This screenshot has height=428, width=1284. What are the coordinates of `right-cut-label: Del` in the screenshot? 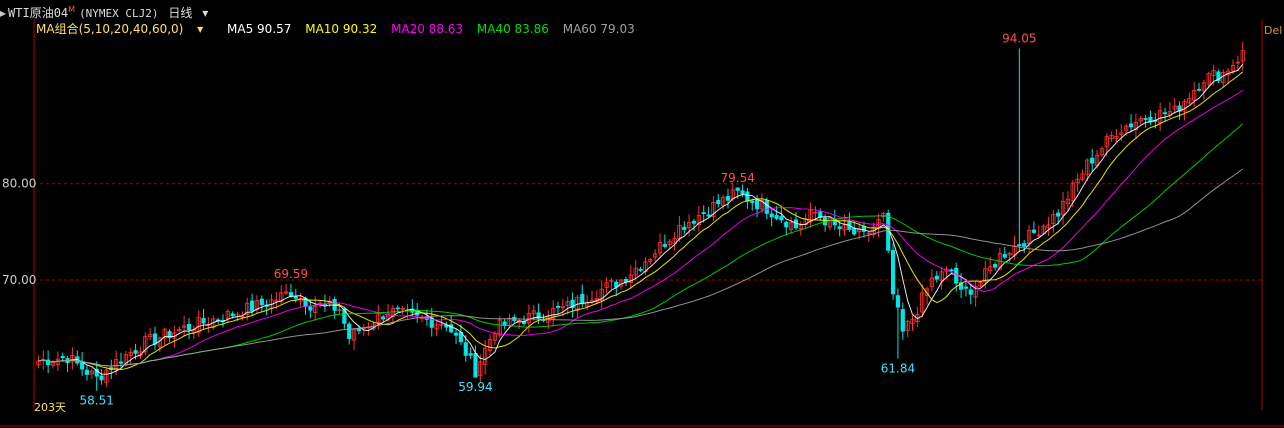 It's located at (1273, 30).